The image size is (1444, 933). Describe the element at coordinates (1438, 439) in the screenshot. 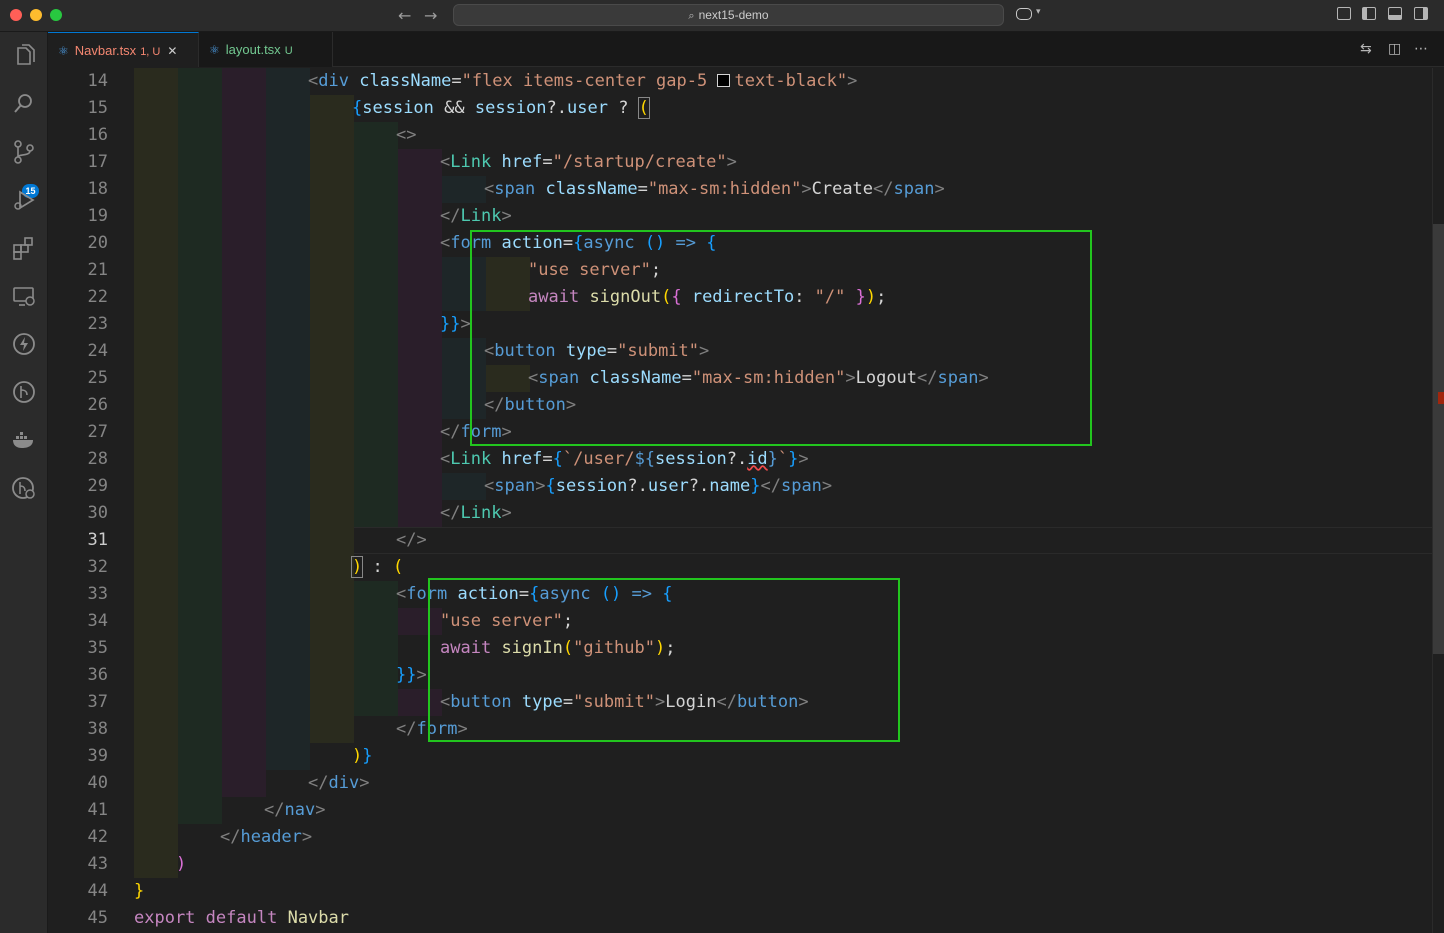

I see `scrollbar-thumb` at that location.